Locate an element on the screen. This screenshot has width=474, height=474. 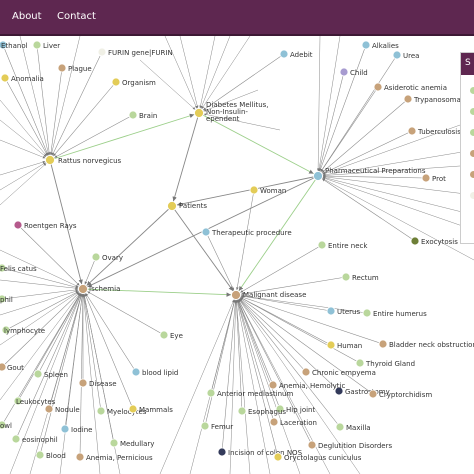
hub-node-pharma: Pharmaceutical Preparations is located at coordinates (369, 174).